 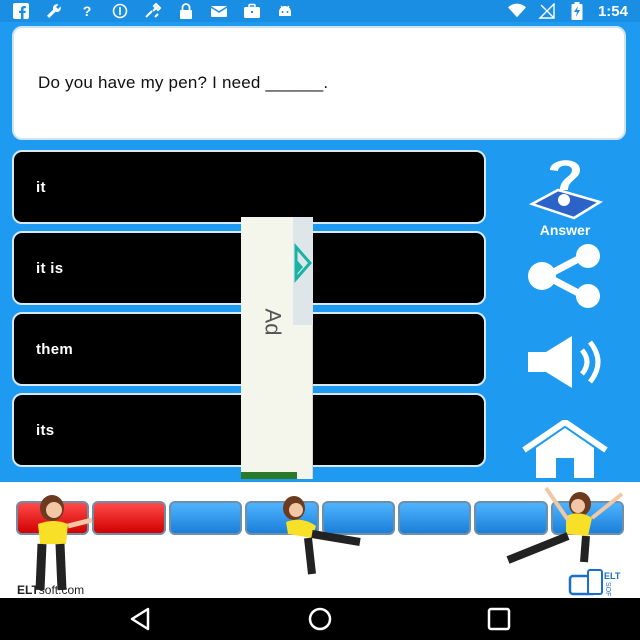 What do you see at coordinates (565, 525) in the screenshot?
I see `girl-figure-right` at bounding box center [565, 525].